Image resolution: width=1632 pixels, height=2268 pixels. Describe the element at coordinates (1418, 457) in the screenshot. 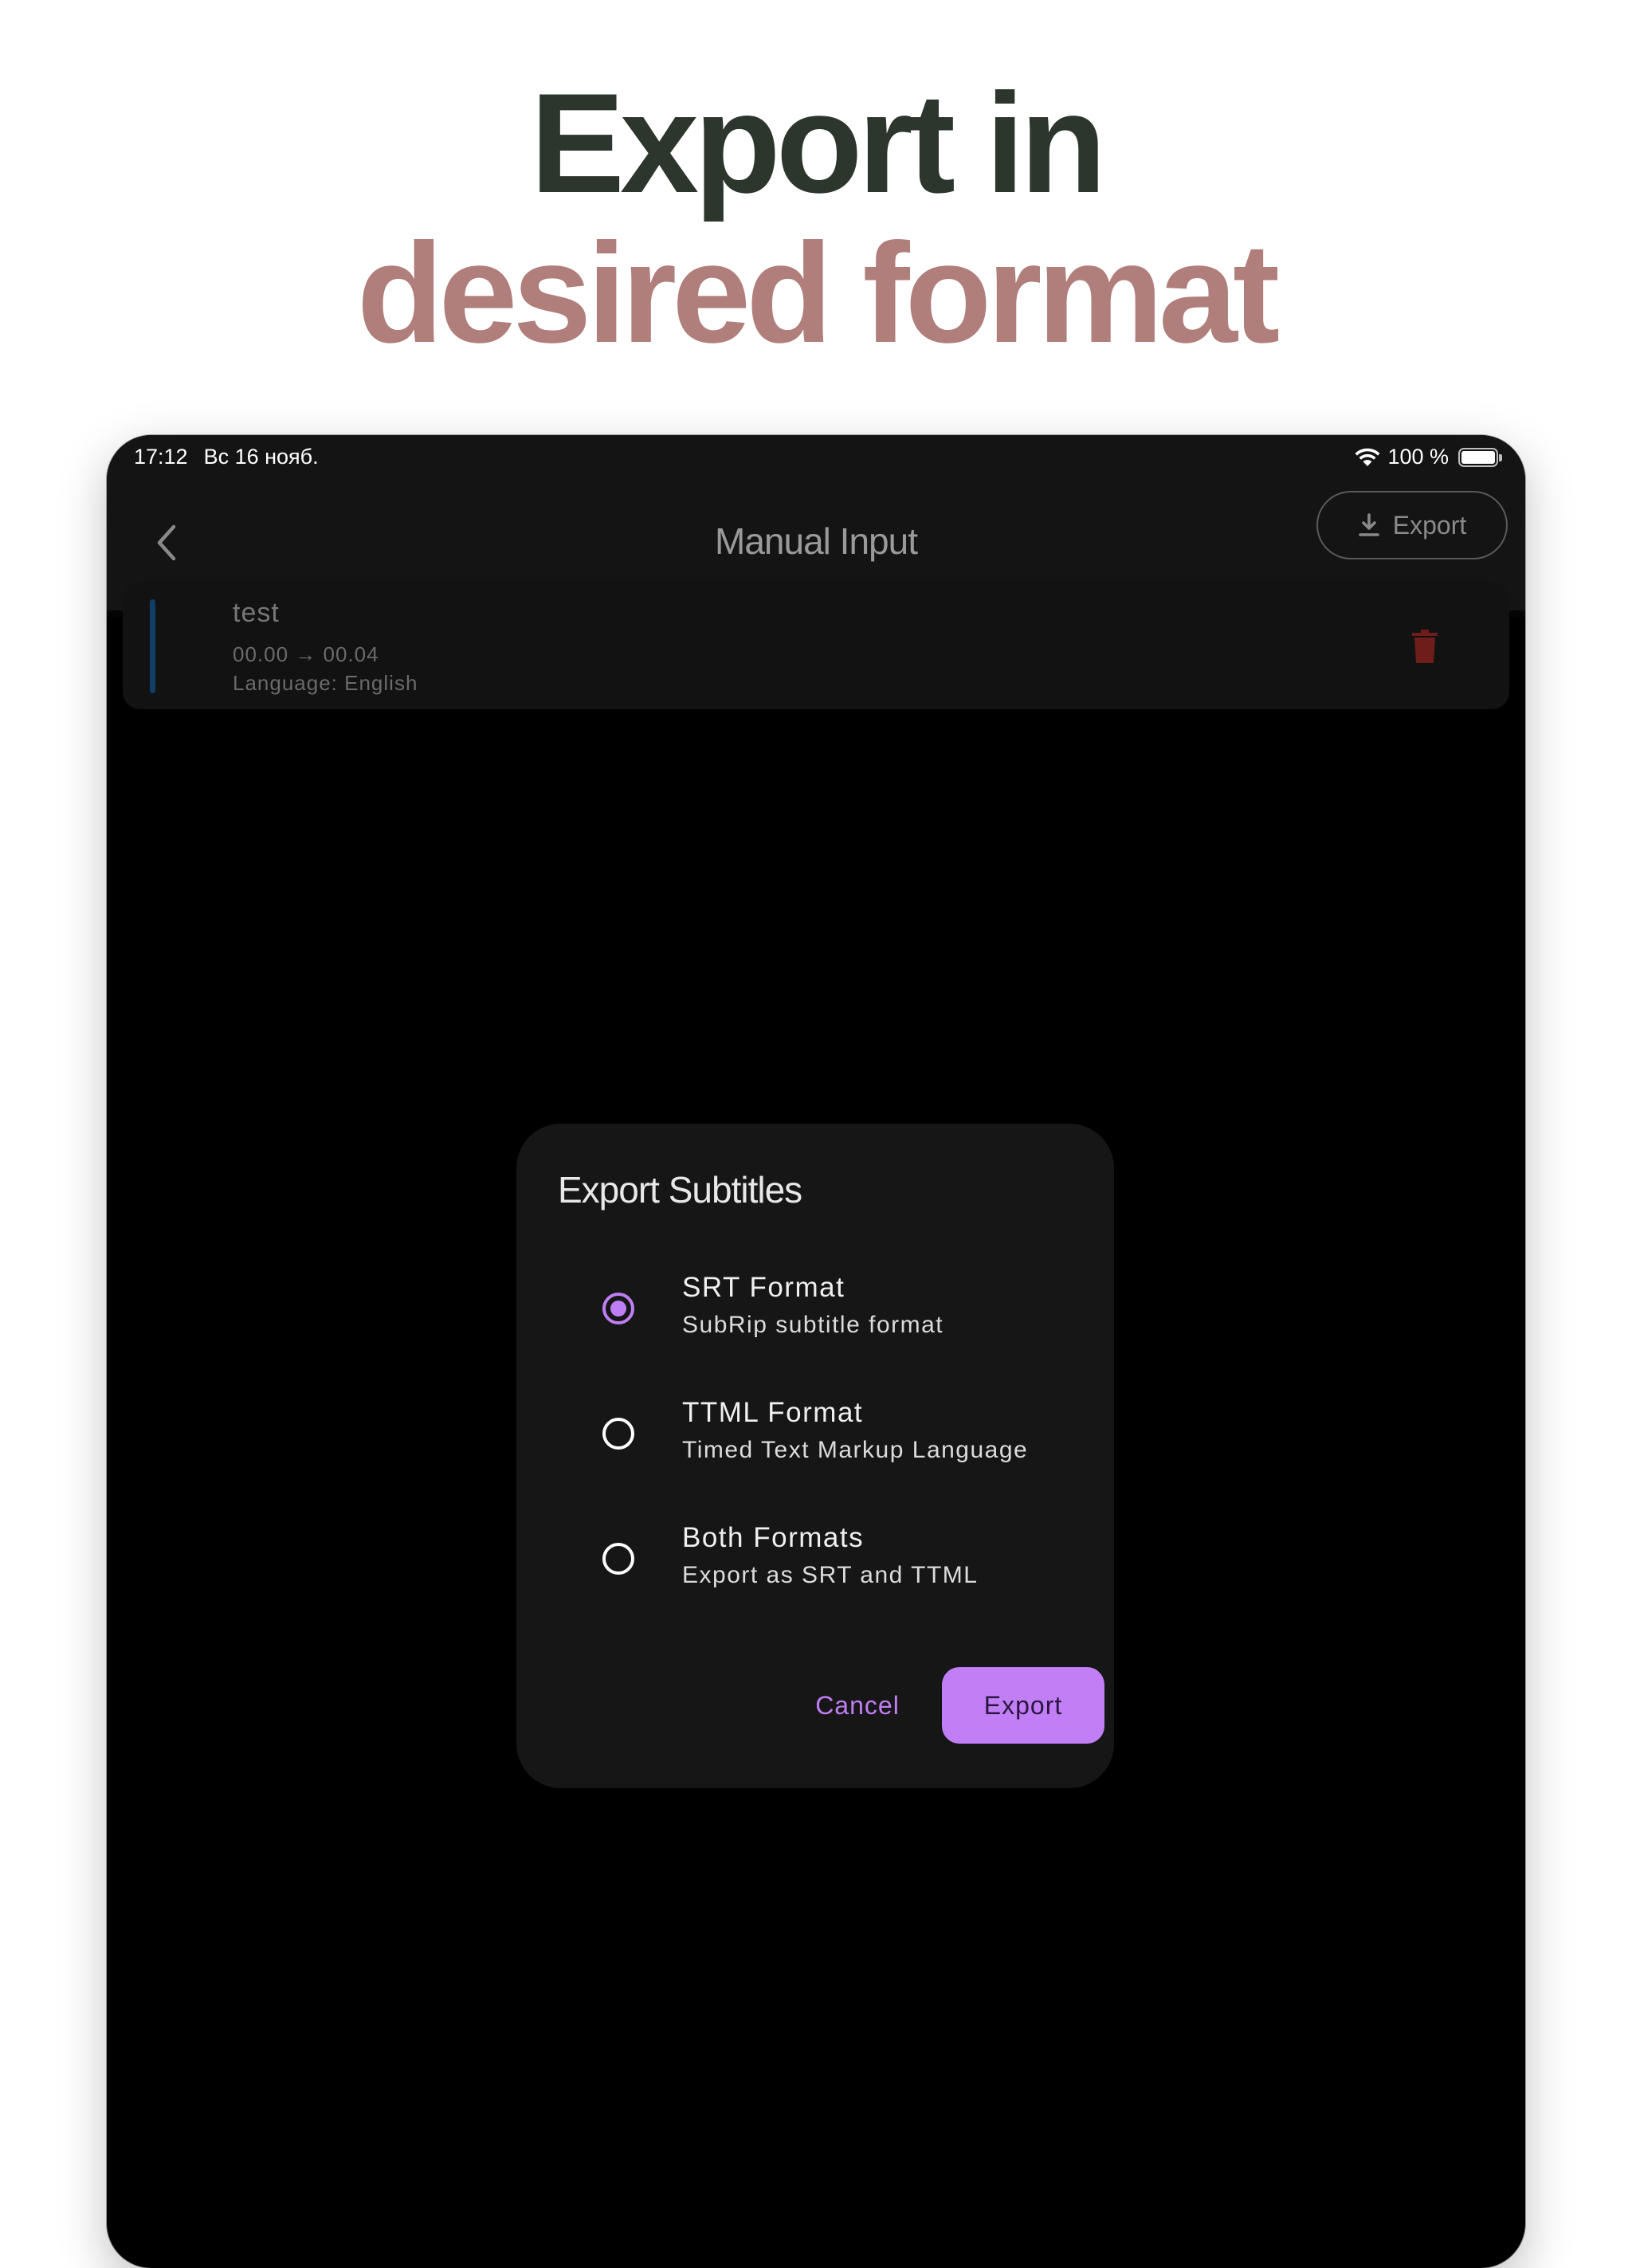

I see `battery-percent: 100 %` at that location.